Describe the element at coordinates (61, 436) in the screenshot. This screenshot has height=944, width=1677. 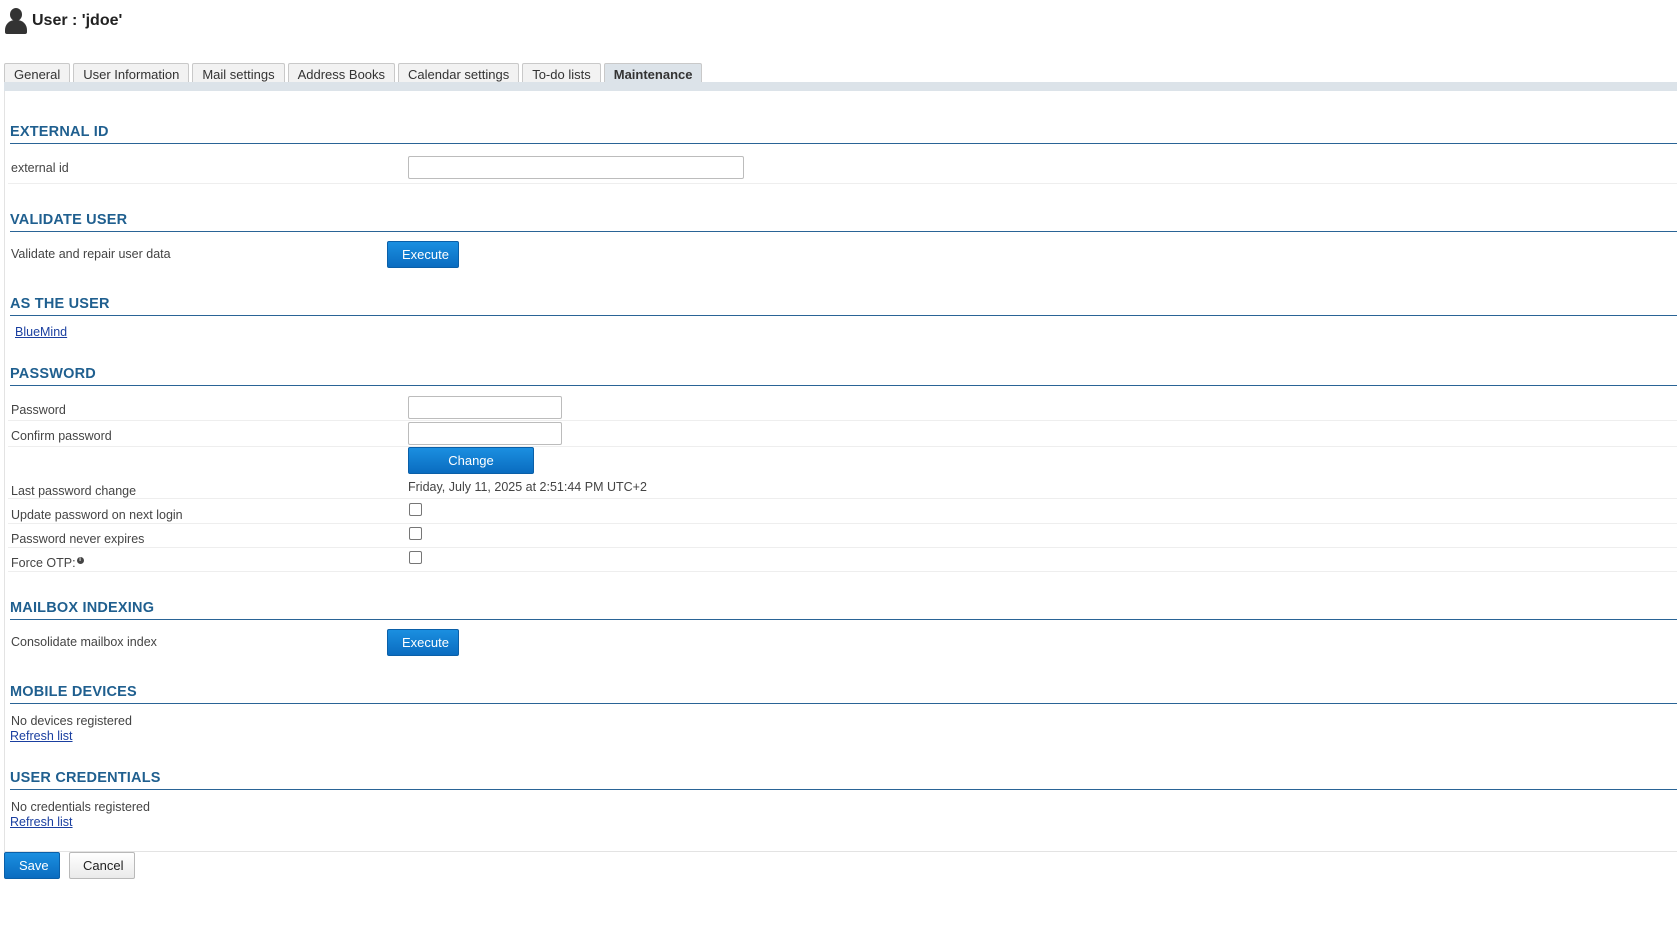
I see `confirm-password-label: Confirm password` at that location.